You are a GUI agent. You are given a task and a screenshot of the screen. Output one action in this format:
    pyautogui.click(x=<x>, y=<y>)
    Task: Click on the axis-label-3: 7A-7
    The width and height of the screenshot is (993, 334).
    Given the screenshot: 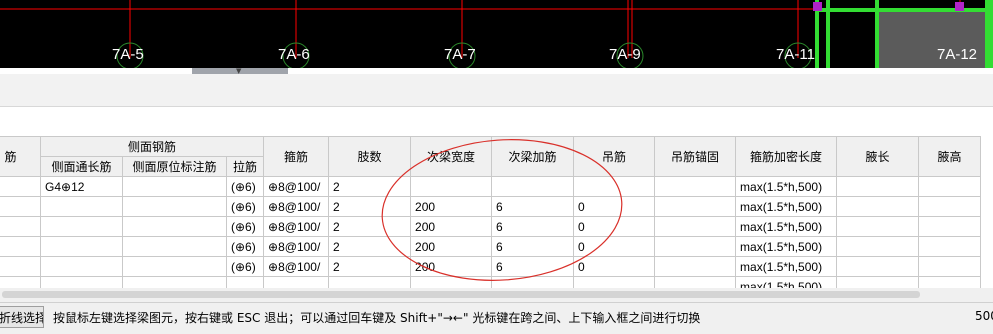 What is the action you would take?
    pyautogui.click(x=460, y=54)
    